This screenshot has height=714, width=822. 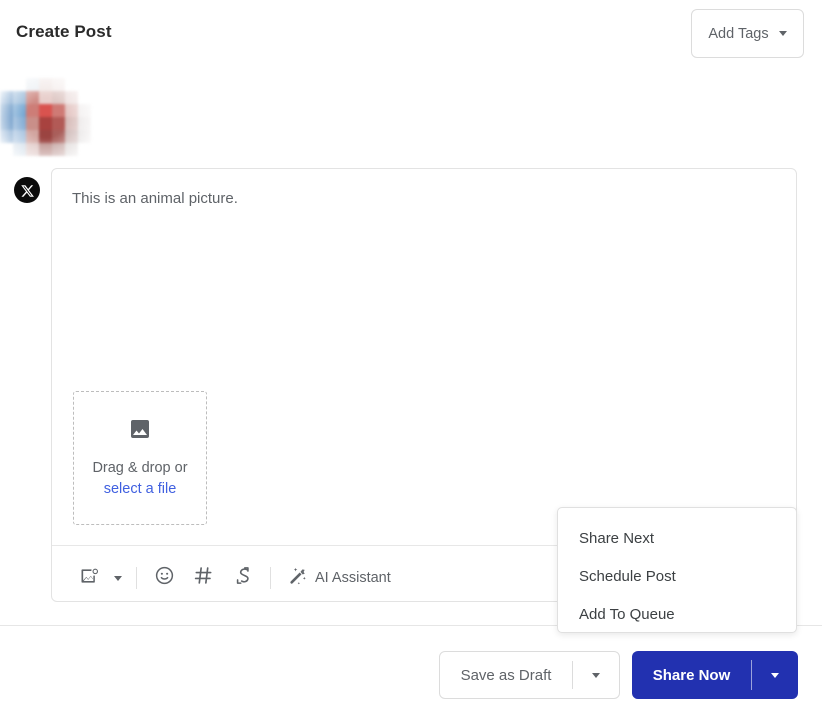 I want to click on ai-assistant-button: AI Assistant, so click(x=339, y=578).